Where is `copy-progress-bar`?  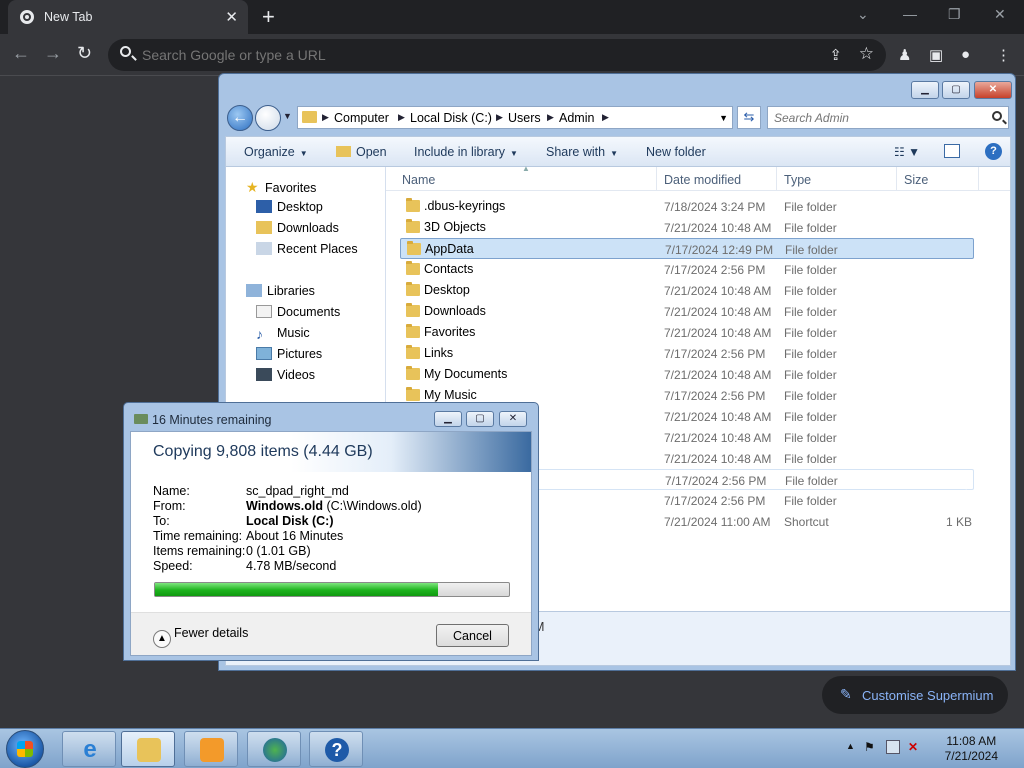 copy-progress-bar is located at coordinates (332, 589).